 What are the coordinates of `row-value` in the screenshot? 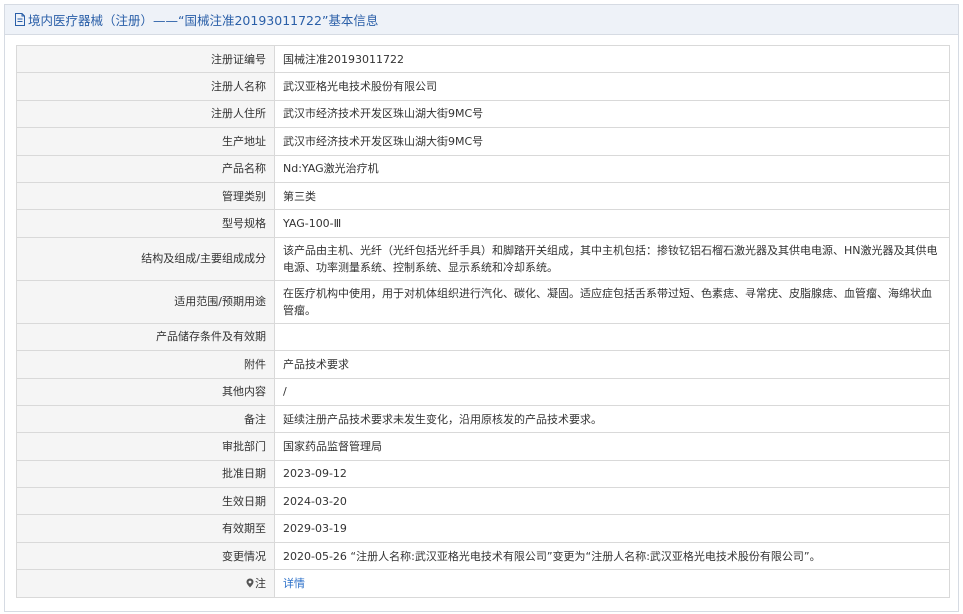 It's located at (612, 337).